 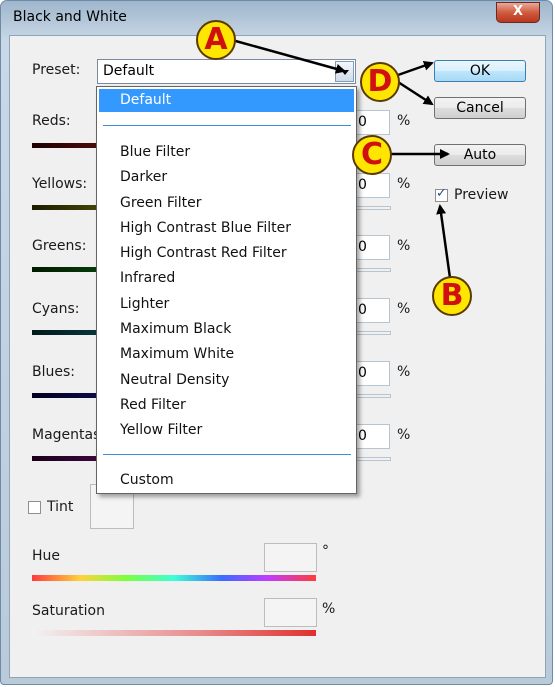 I want to click on callout-b: B, so click(x=452, y=296).